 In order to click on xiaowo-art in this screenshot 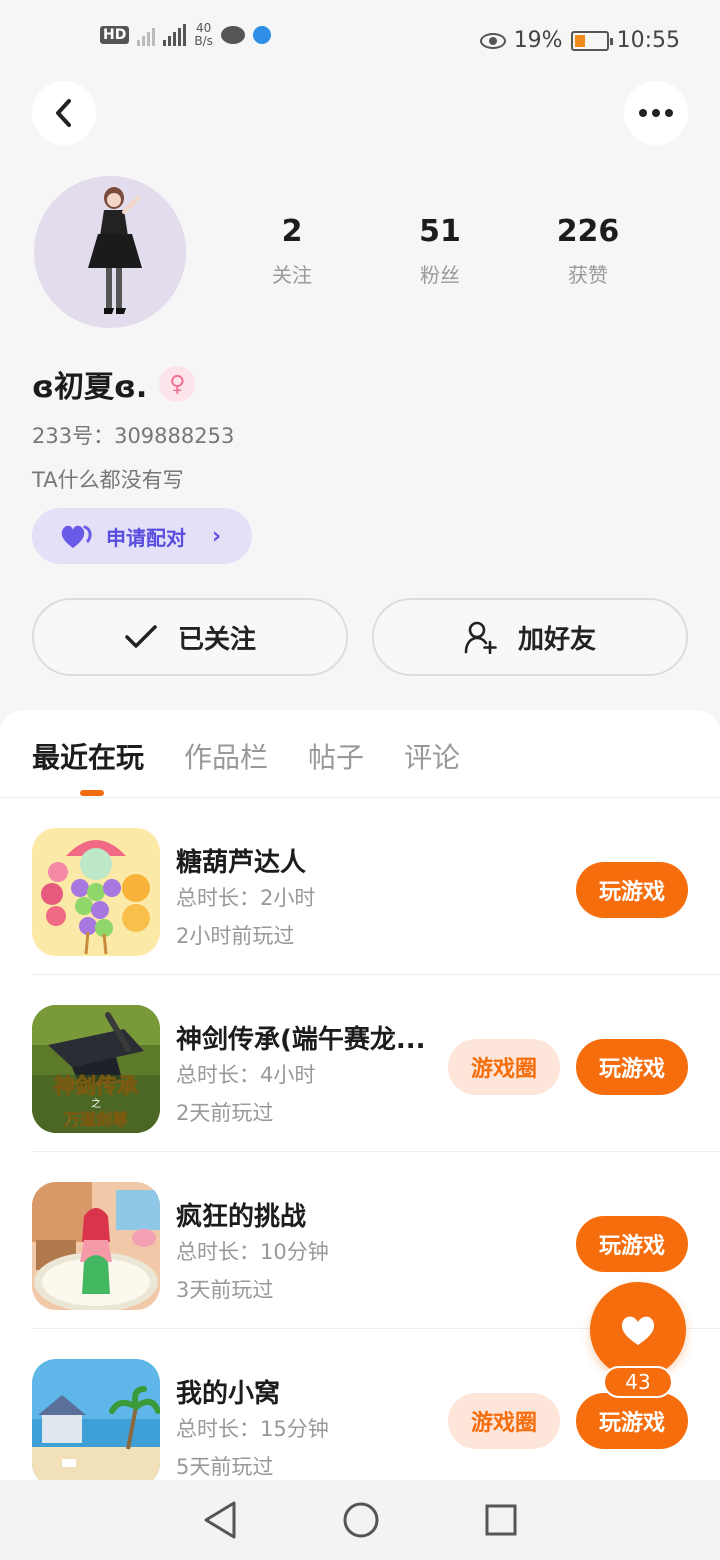, I will do `click(96, 1423)`.